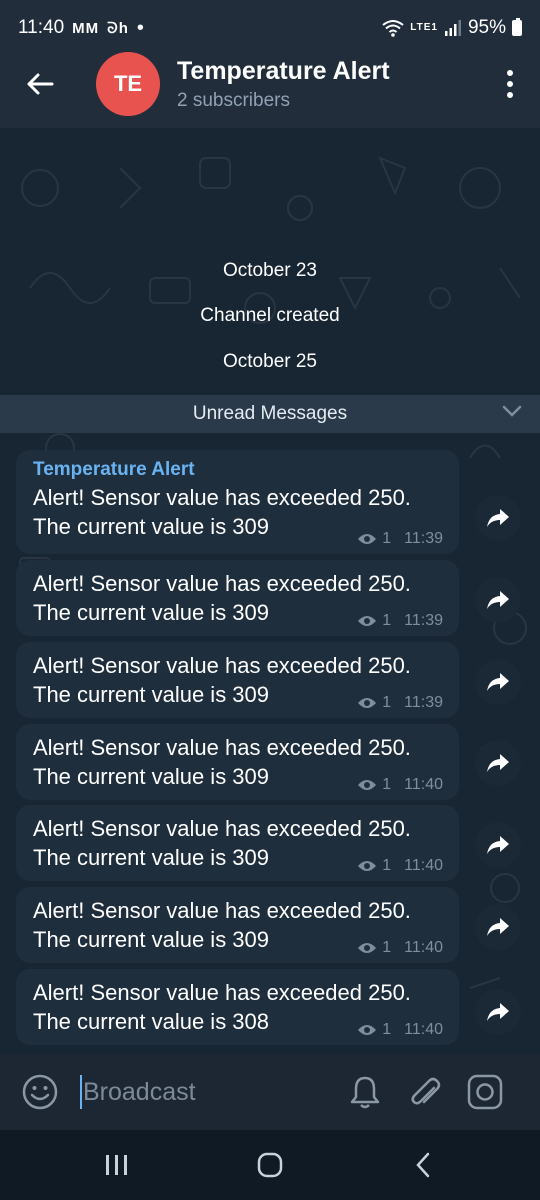  What do you see at coordinates (424, 27) in the screenshot?
I see `network-type: LTE1` at bounding box center [424, 27].